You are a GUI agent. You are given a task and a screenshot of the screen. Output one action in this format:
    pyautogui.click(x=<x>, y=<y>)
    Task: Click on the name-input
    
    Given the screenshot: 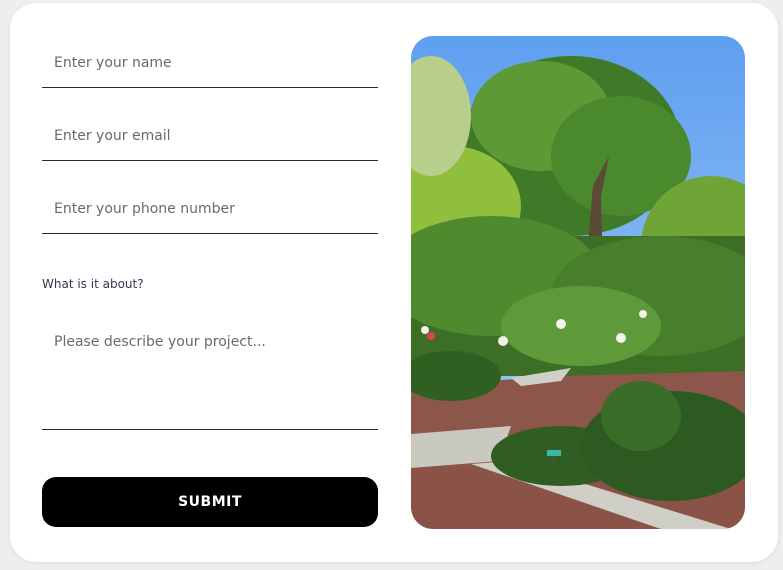 What is the action you would take?
    pyautogui.click(x=210, y=63)
    